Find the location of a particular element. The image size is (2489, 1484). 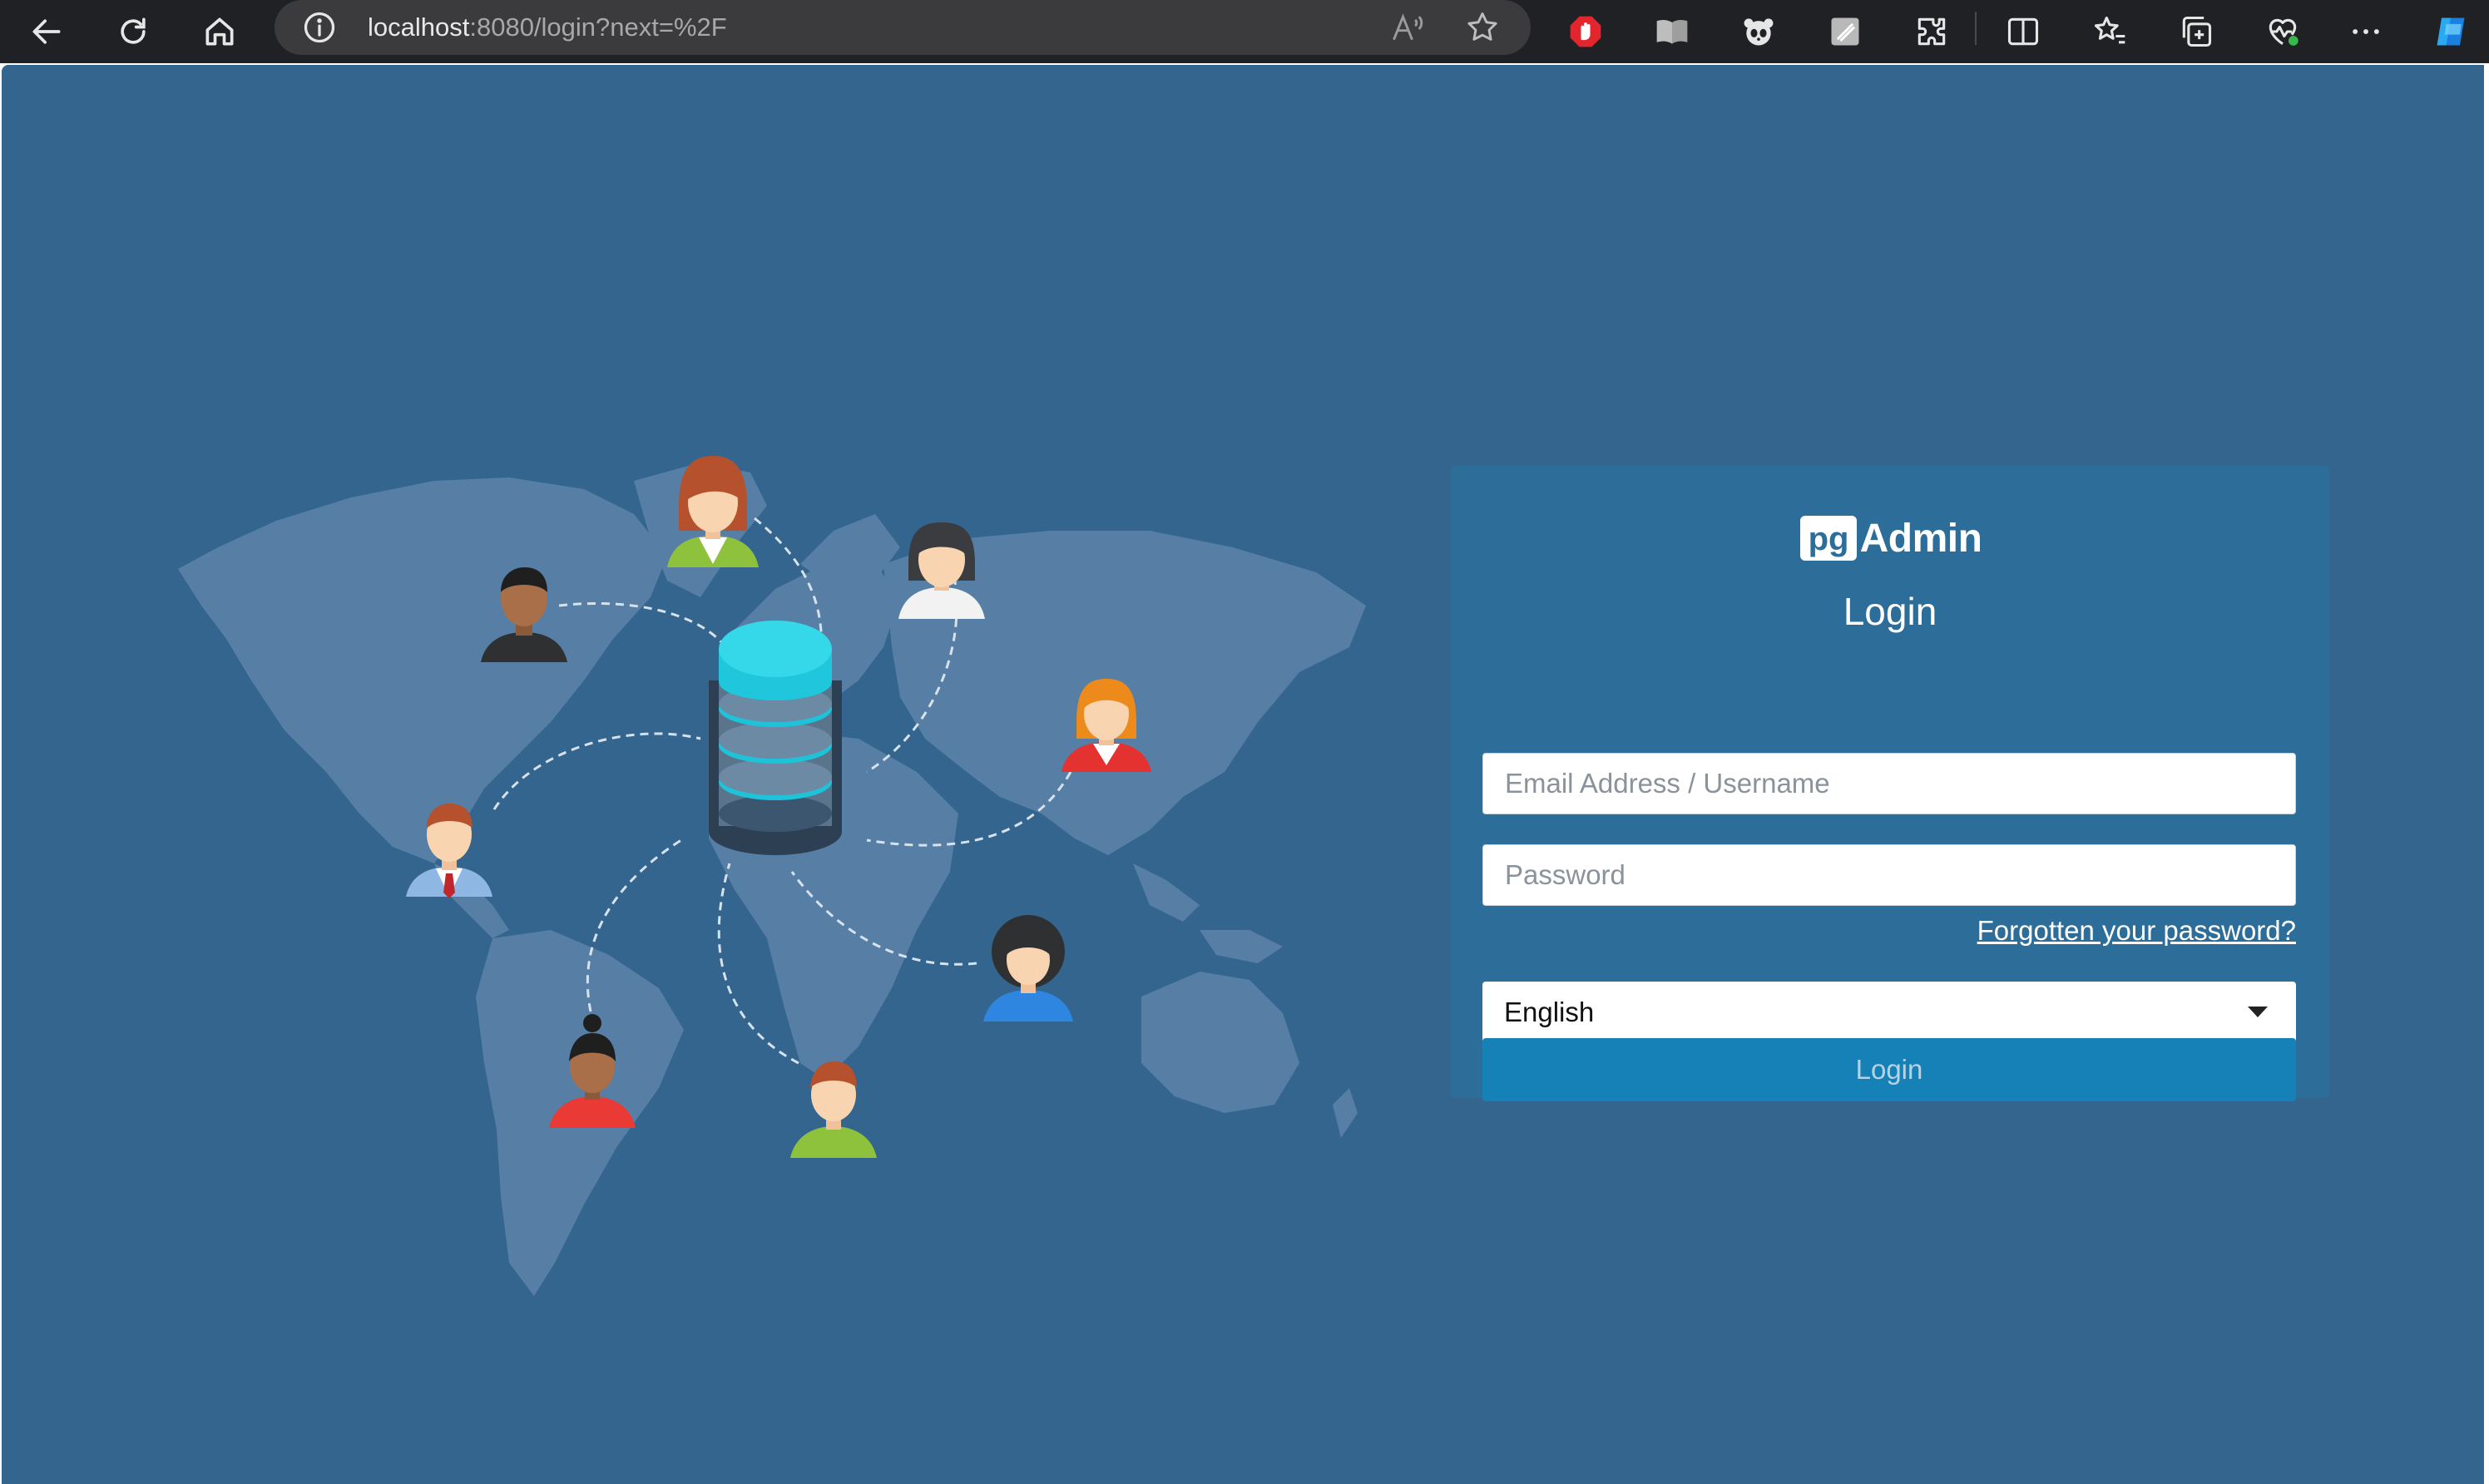

brand-prefix: pg is located at coordinates (1828, 539).